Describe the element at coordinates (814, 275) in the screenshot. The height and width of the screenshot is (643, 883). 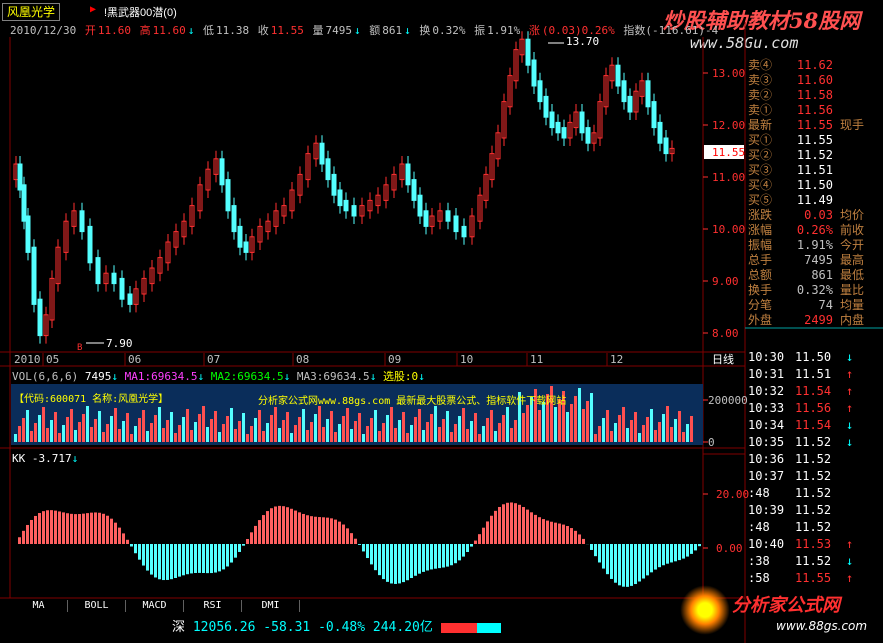
I see `quote-row: 总额 861 最低` at that location.